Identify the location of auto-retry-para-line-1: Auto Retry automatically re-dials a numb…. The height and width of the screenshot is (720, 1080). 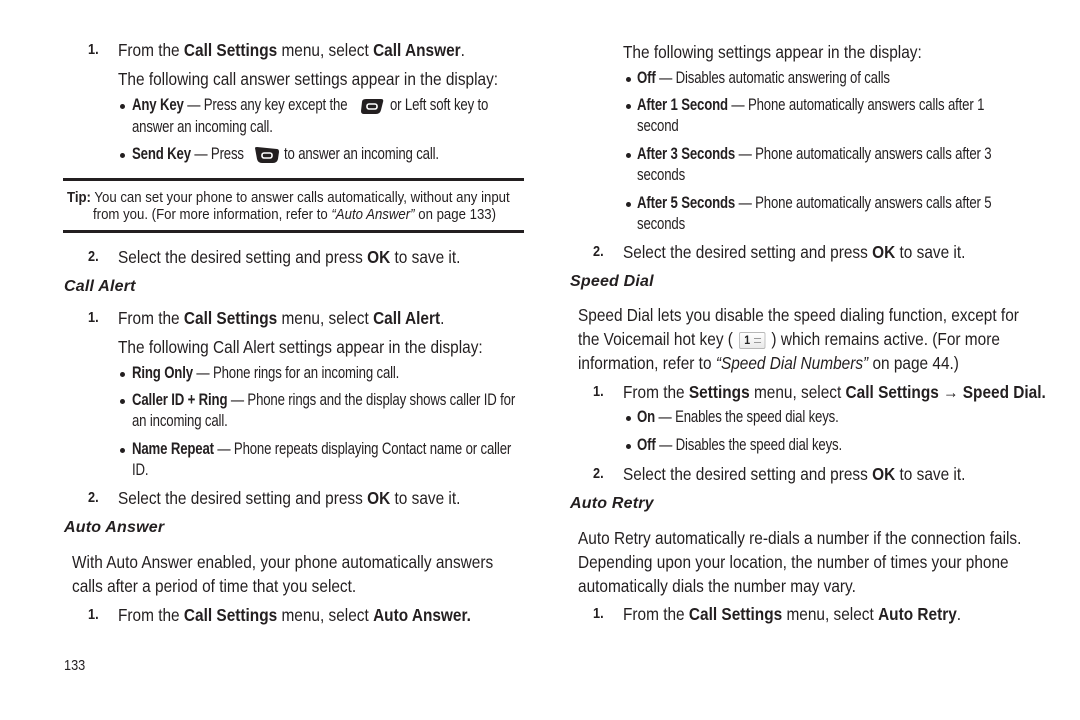
(800, 538).